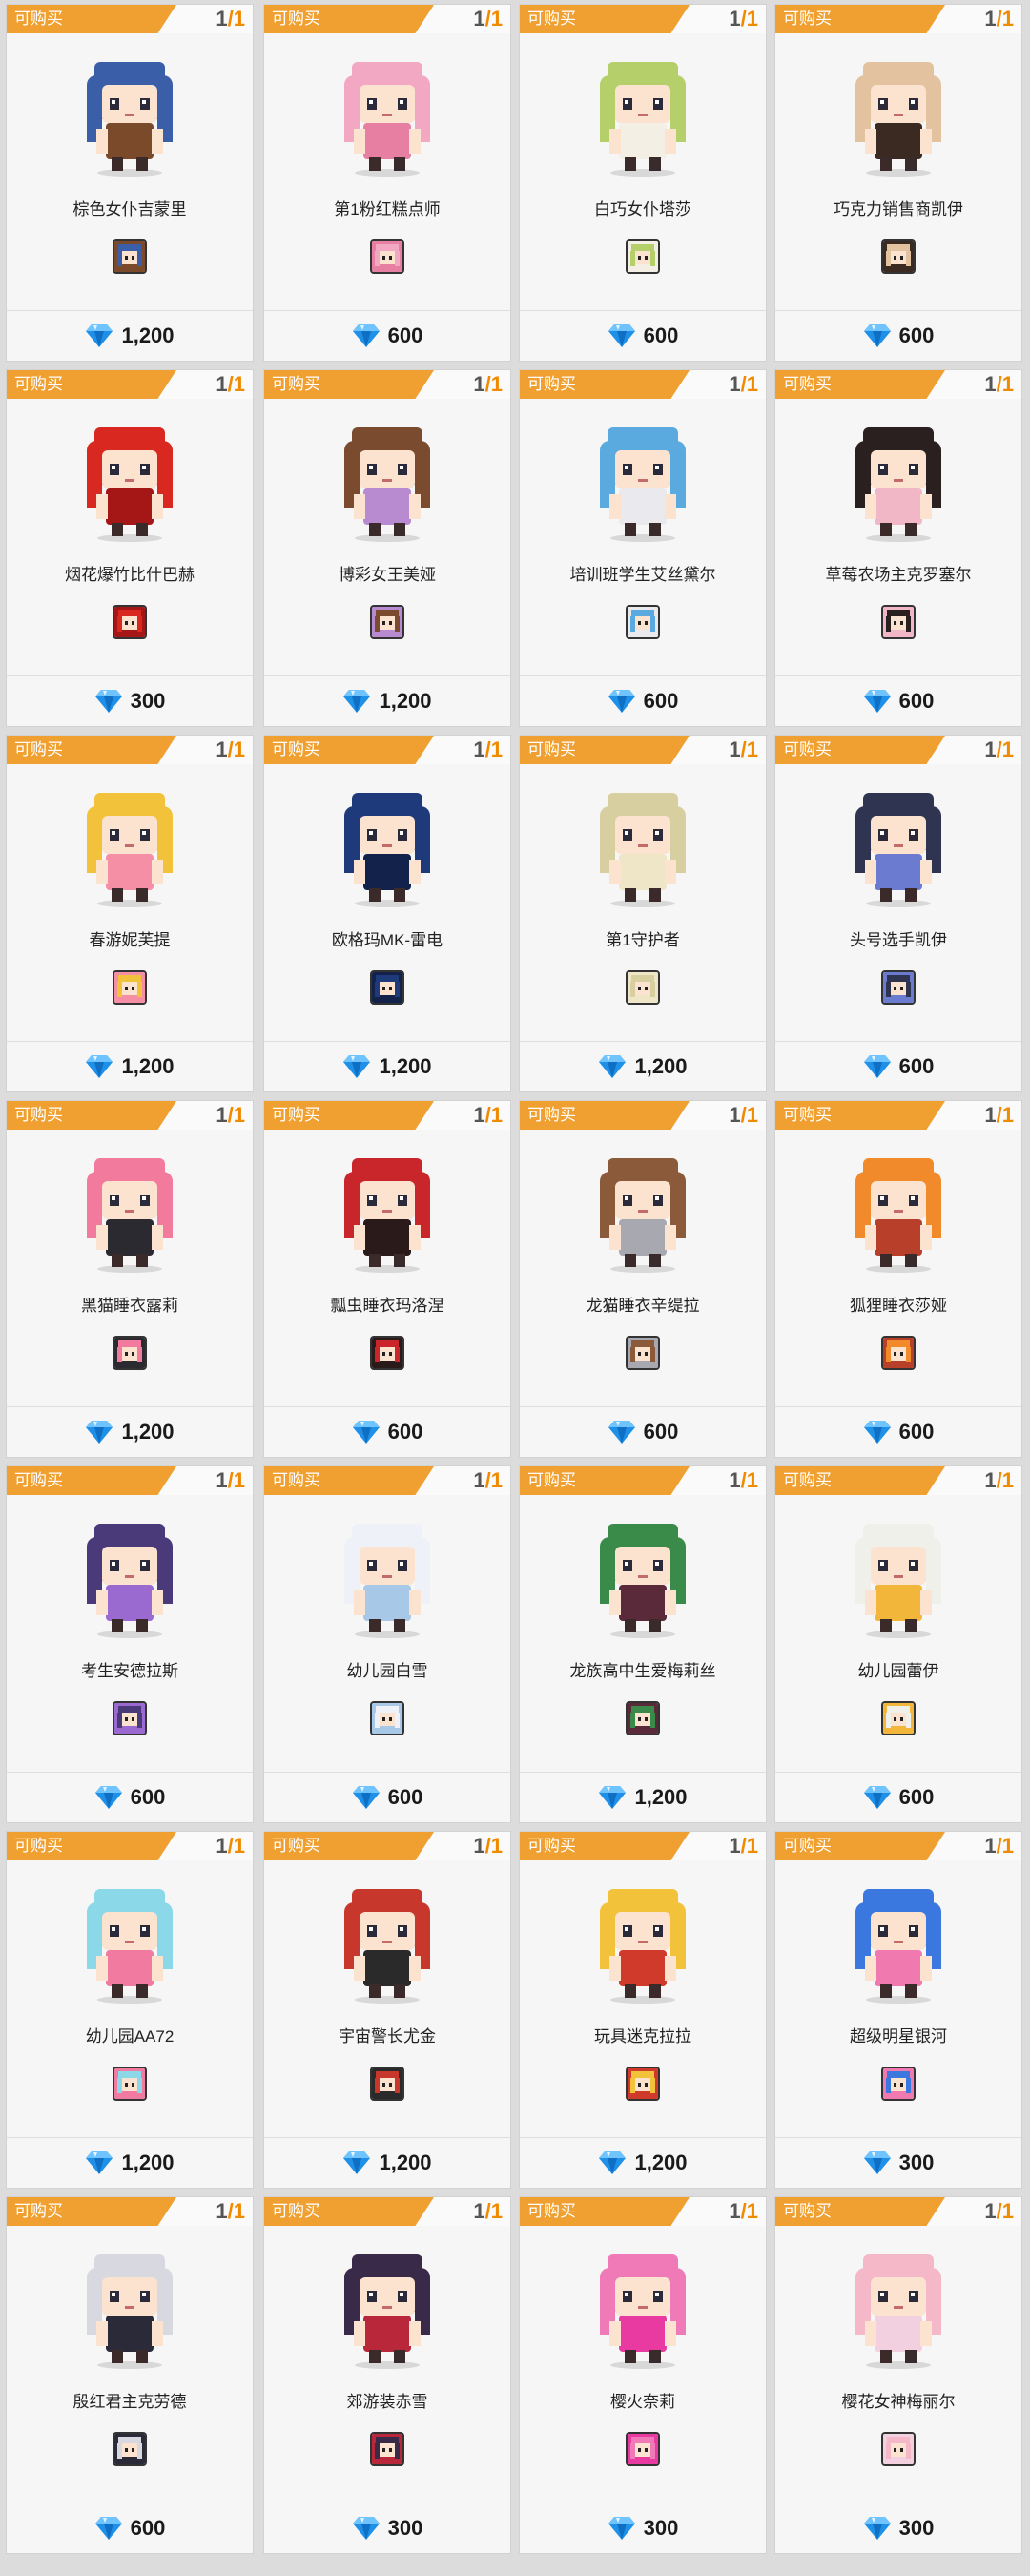  What do you see at coordinates (387, 2010) in the screenshot?
I see `item-card: 可购买 1/1 宇宙警长尤金 1,200` at bounding box center [387, 2010].